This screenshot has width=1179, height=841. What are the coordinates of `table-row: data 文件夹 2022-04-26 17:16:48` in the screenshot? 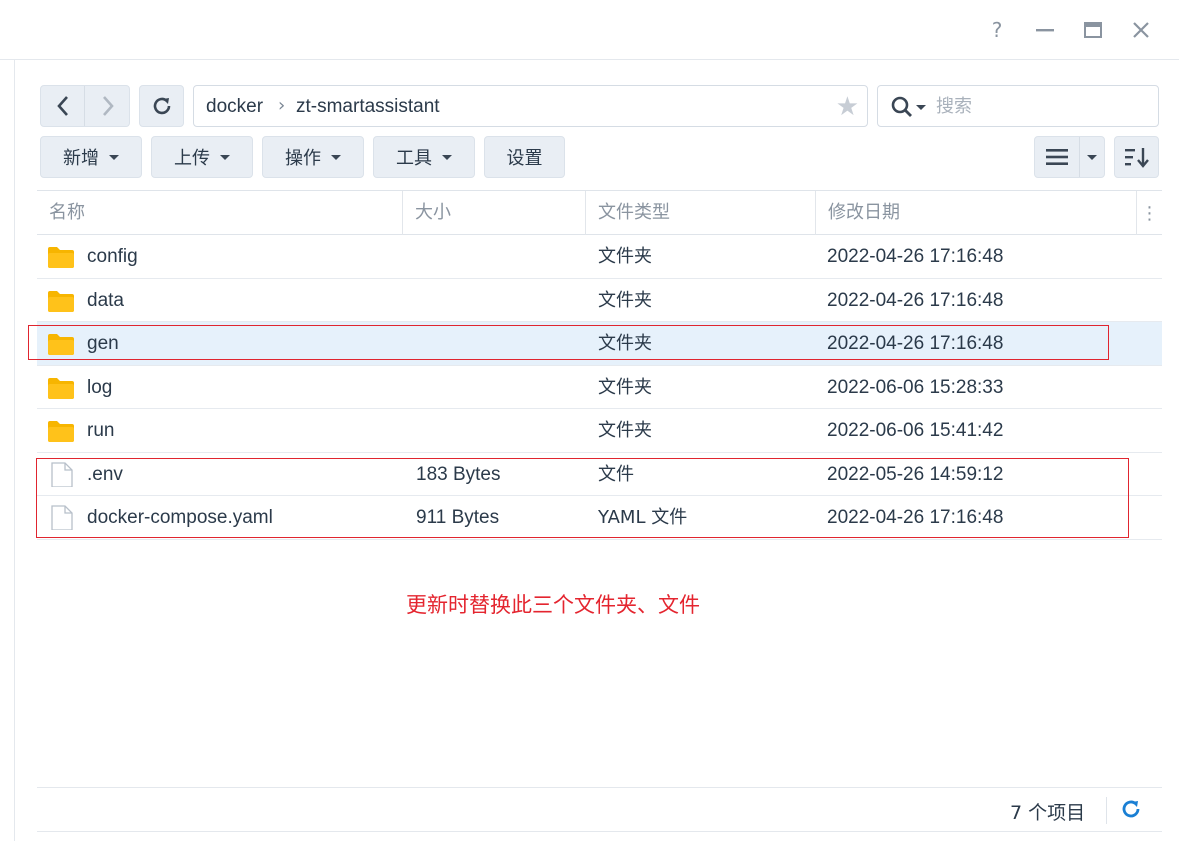 It's located at (599, 300).